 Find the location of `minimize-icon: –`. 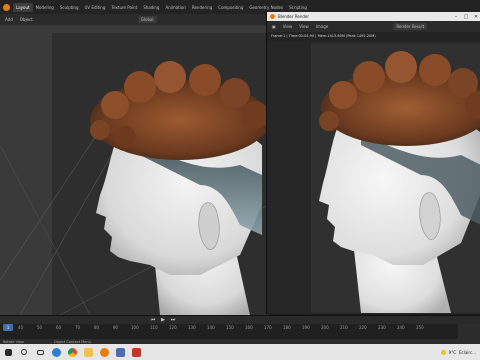

minimize-icon: – is located at coordinates (456, 17).